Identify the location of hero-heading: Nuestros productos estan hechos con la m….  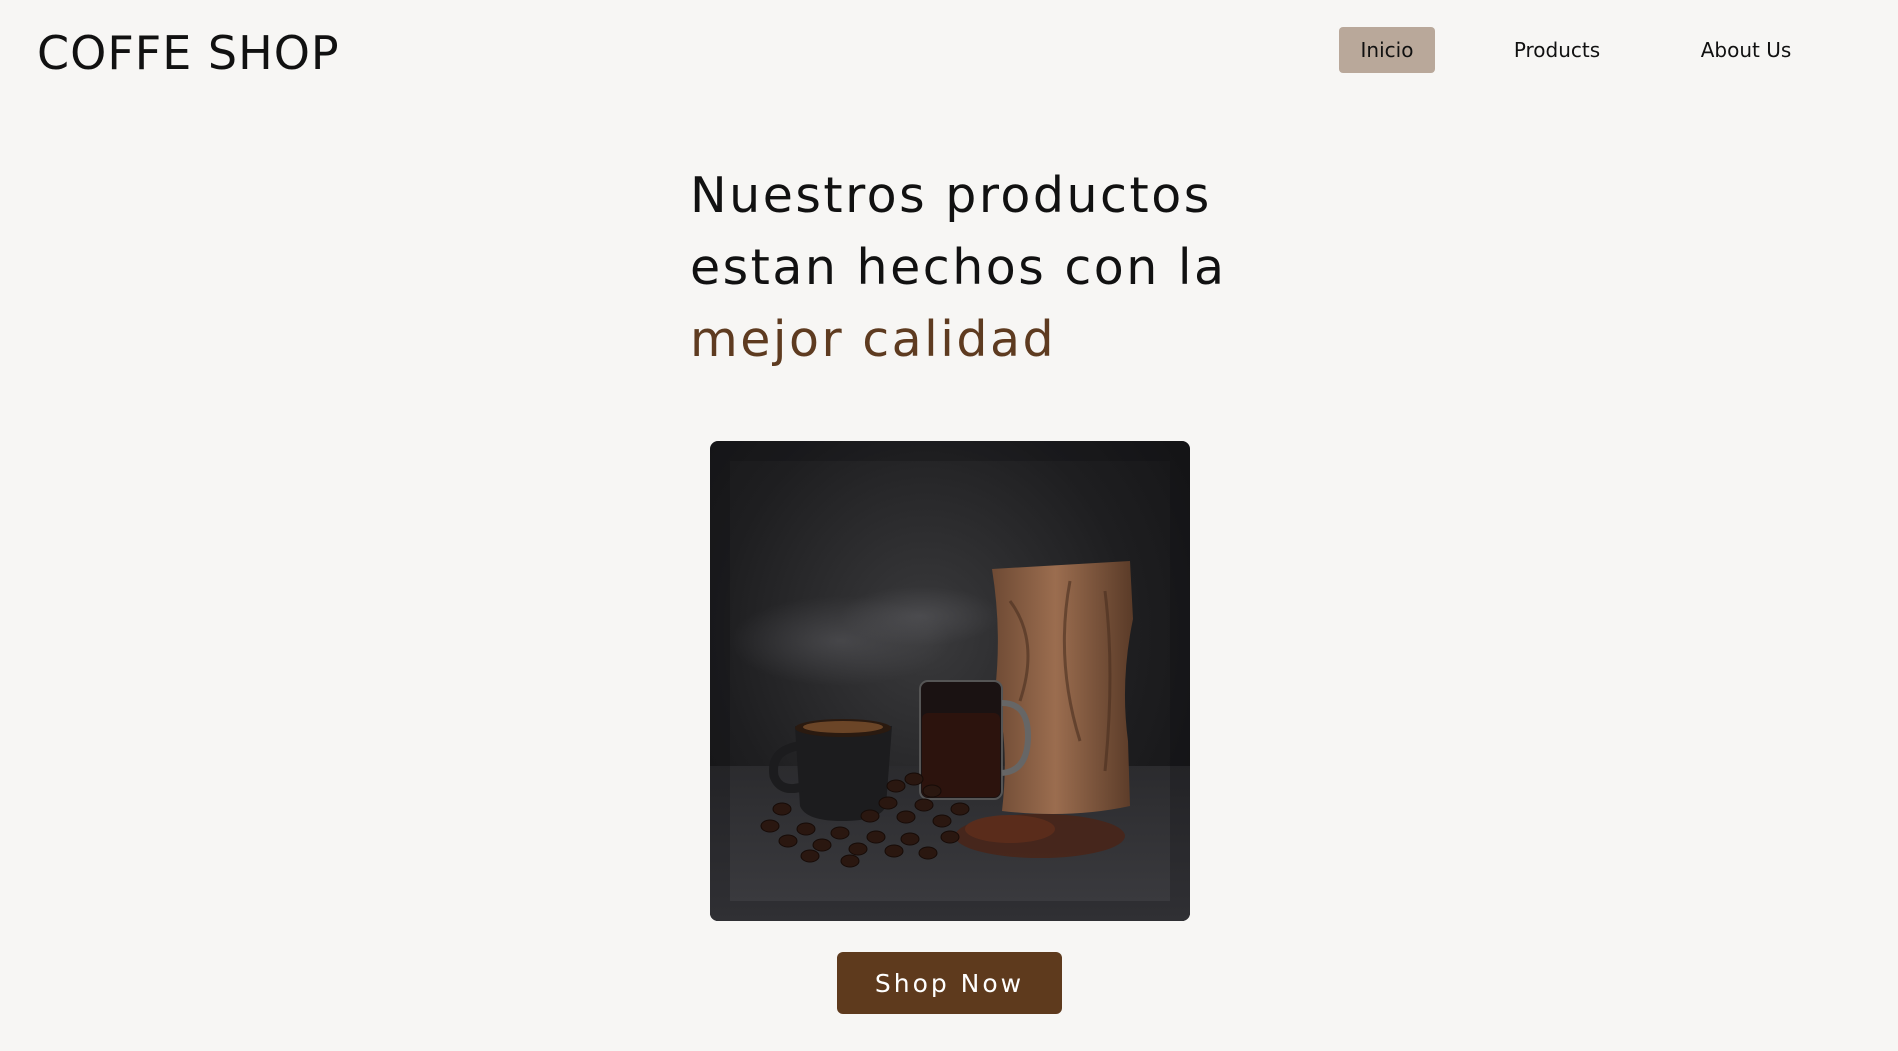
(970, 268).